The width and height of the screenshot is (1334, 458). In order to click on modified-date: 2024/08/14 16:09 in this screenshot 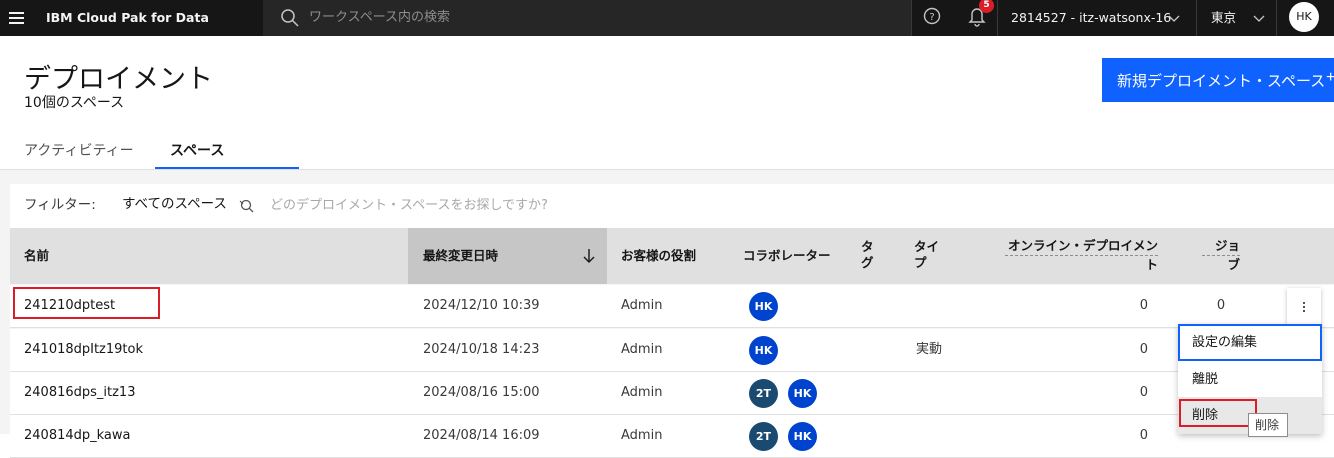, I will do `click(481, 435)`.